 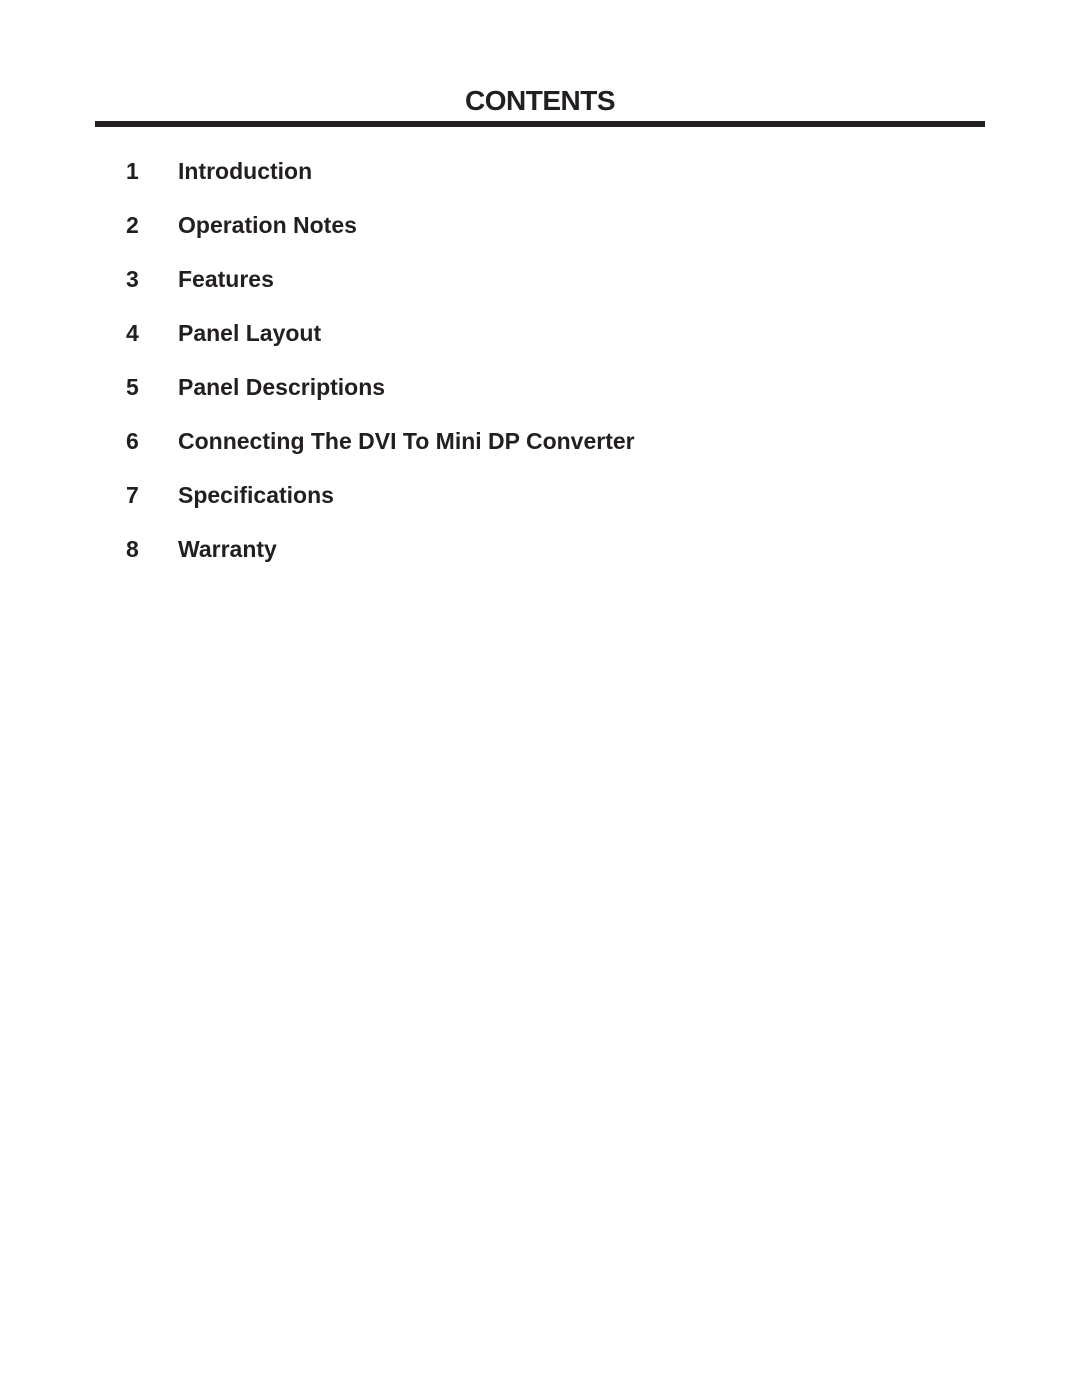 What do you see at coordinates (282, 387) in the screenshot?
I see `toc-label: Panel Descriptions` at bounding box center [282, 387].